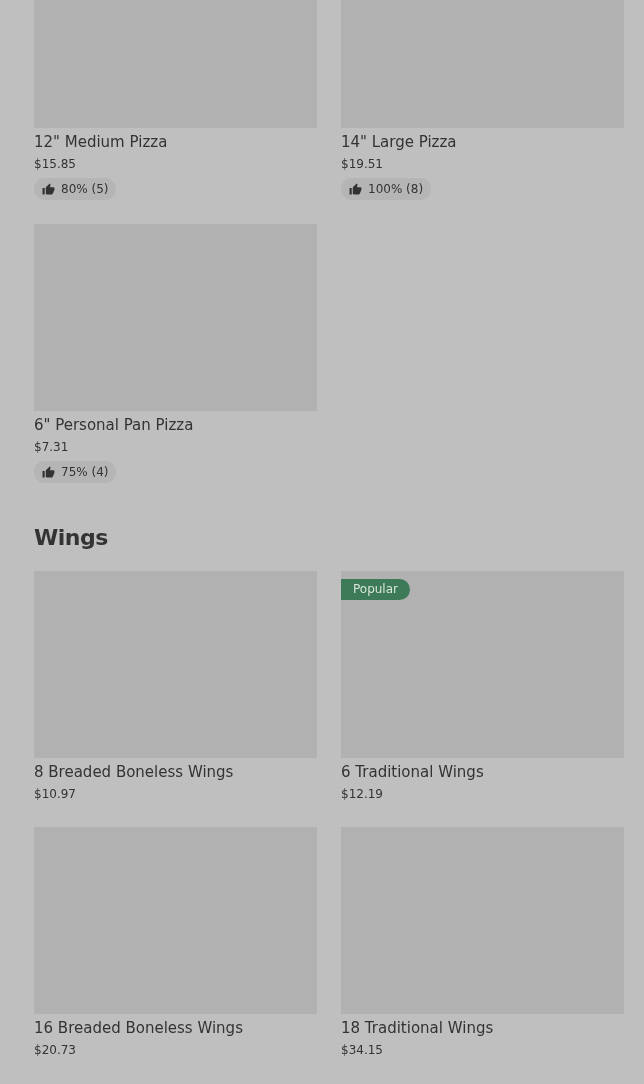 The height and width of the screenshot is (1084, 644). What do you see at coordinates (362, 1050) in the screenshot?
I see `item-price: $34.15` at bounding box center [362, 1050].